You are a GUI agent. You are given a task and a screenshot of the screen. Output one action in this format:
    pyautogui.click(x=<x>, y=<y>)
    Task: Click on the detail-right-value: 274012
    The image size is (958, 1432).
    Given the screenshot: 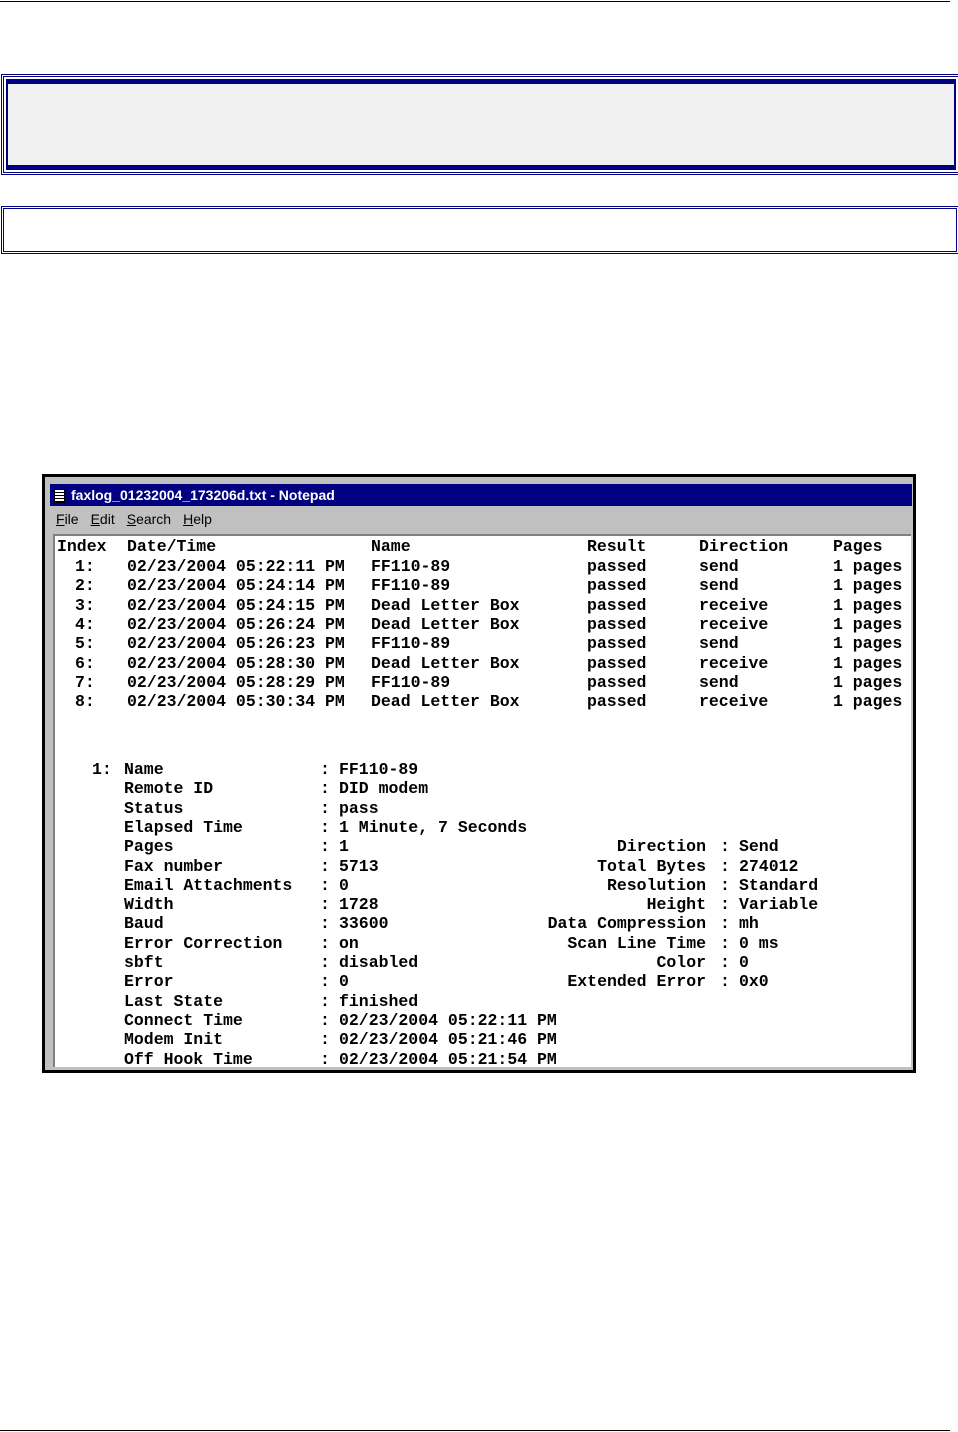 What is the action you would take?
    pyautogui.click(x=769, y=866)
    